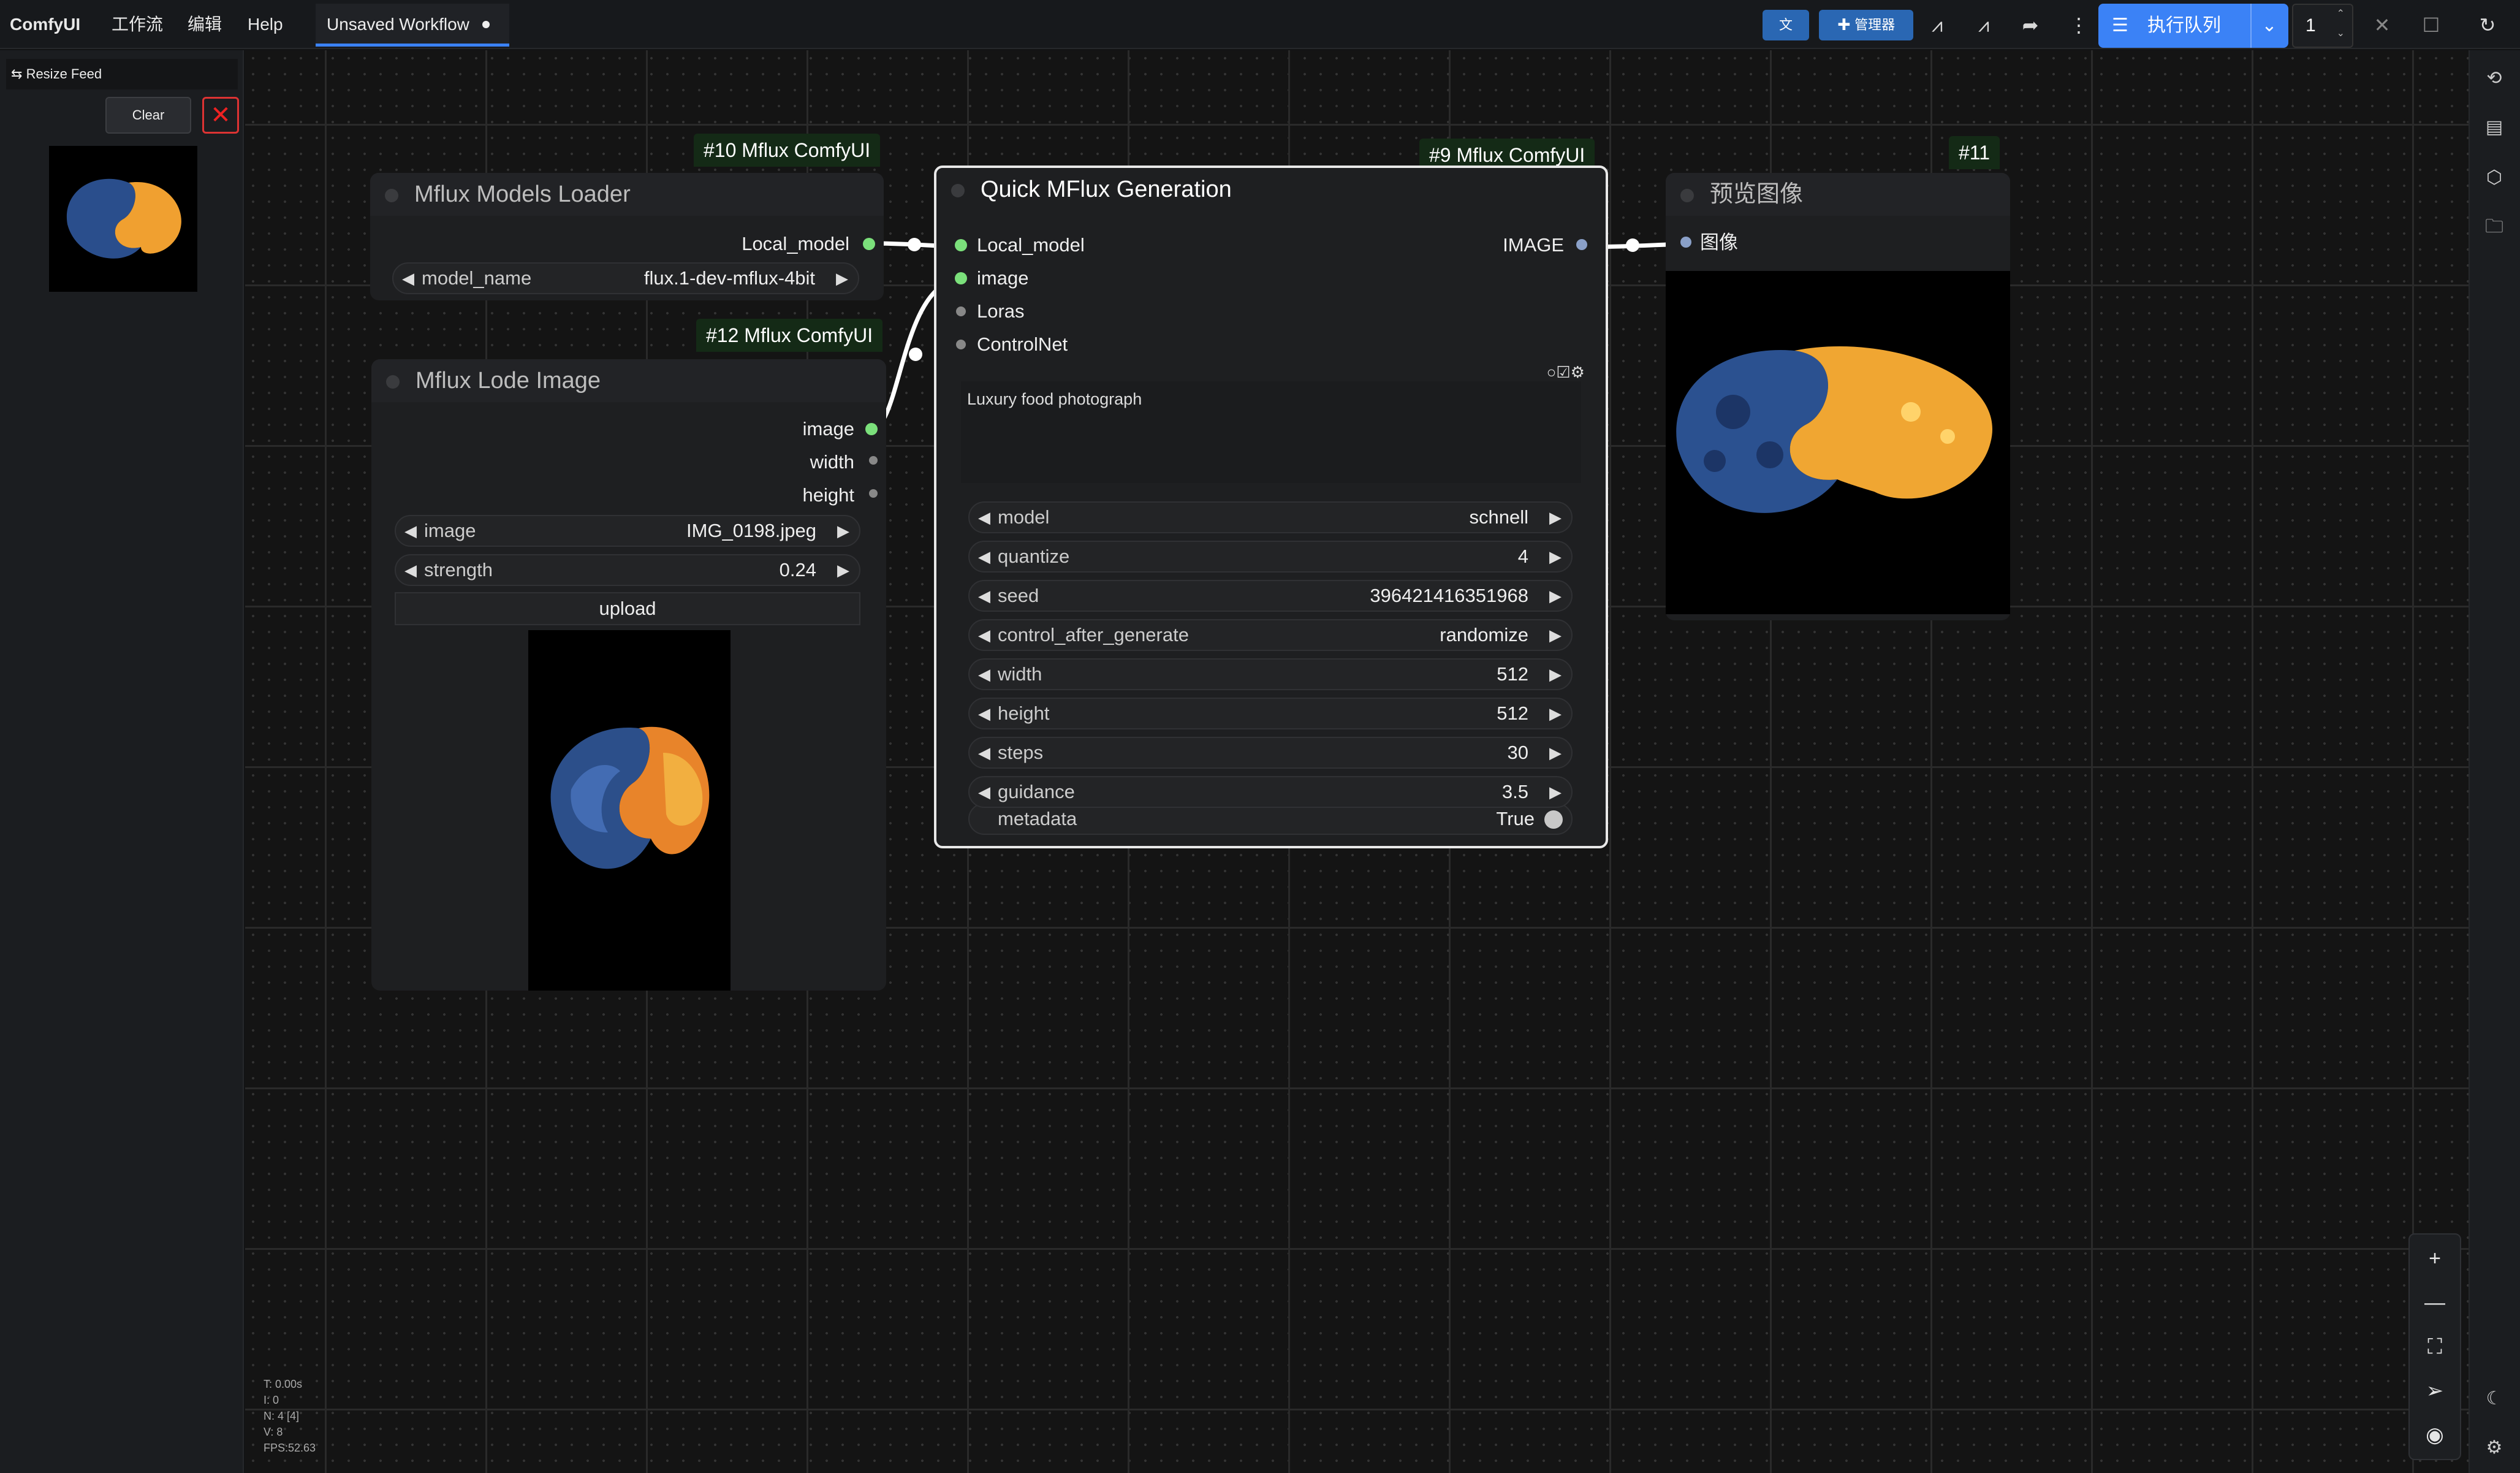 This screenshot has width=2520, height=1473. What do you see at coordinates (1484, 634) in the screenshot?
I see `widget-value: randomize` at bounding box center [1484, 634].